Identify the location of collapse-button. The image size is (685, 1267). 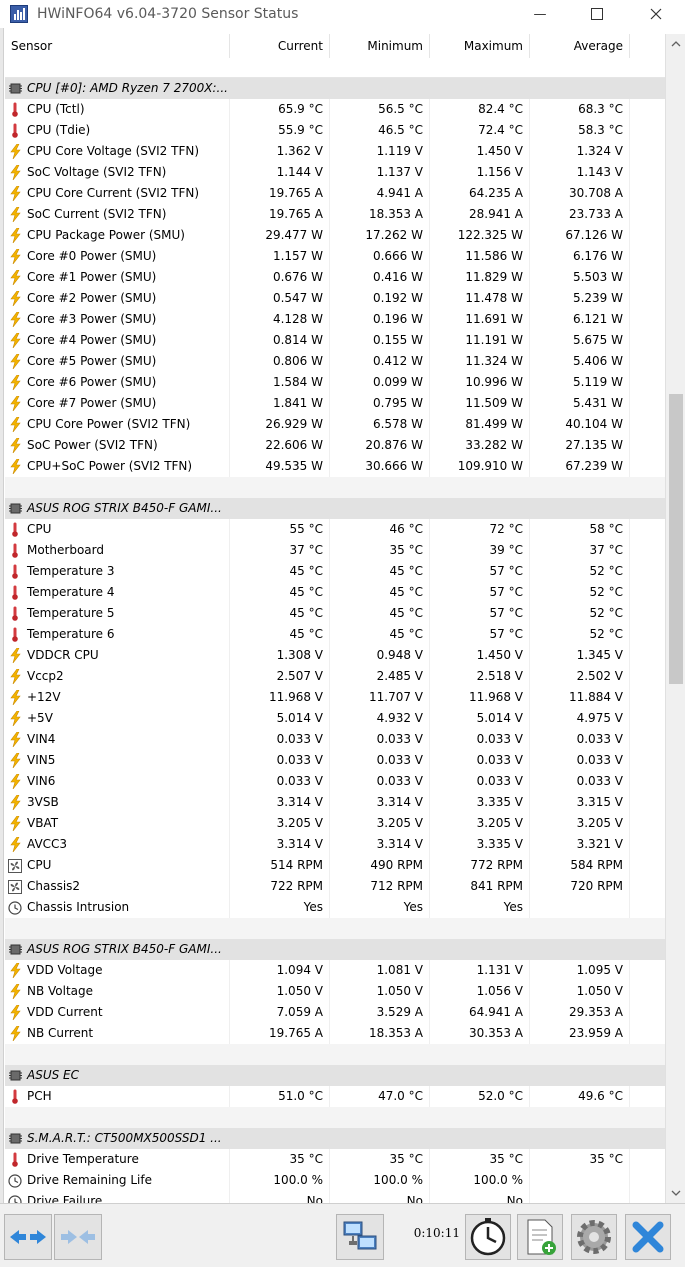
(78, 1237).